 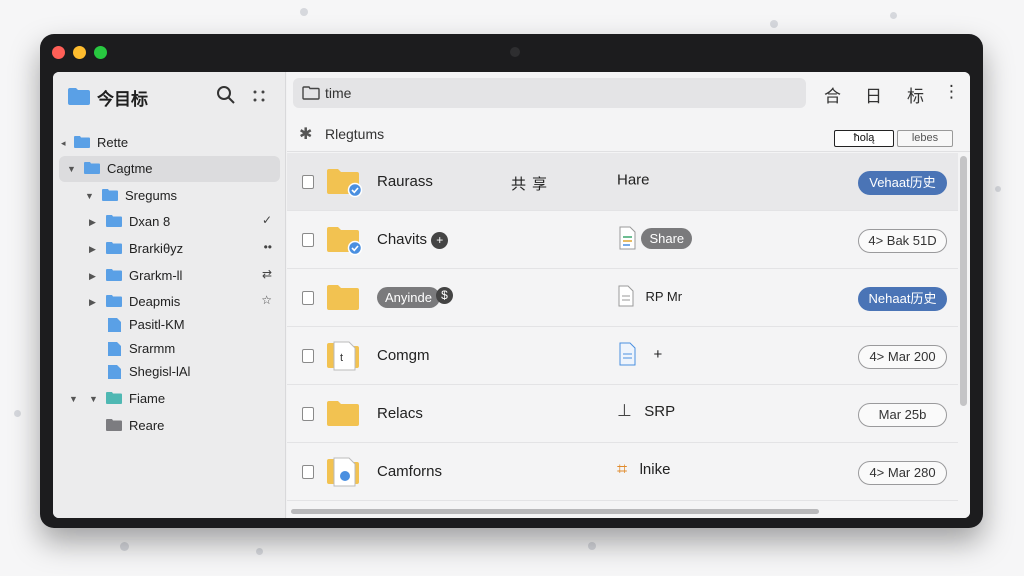 I want to click on table-row: Chavits + Share 4> Bak 51D, so click(x=622, y=240).